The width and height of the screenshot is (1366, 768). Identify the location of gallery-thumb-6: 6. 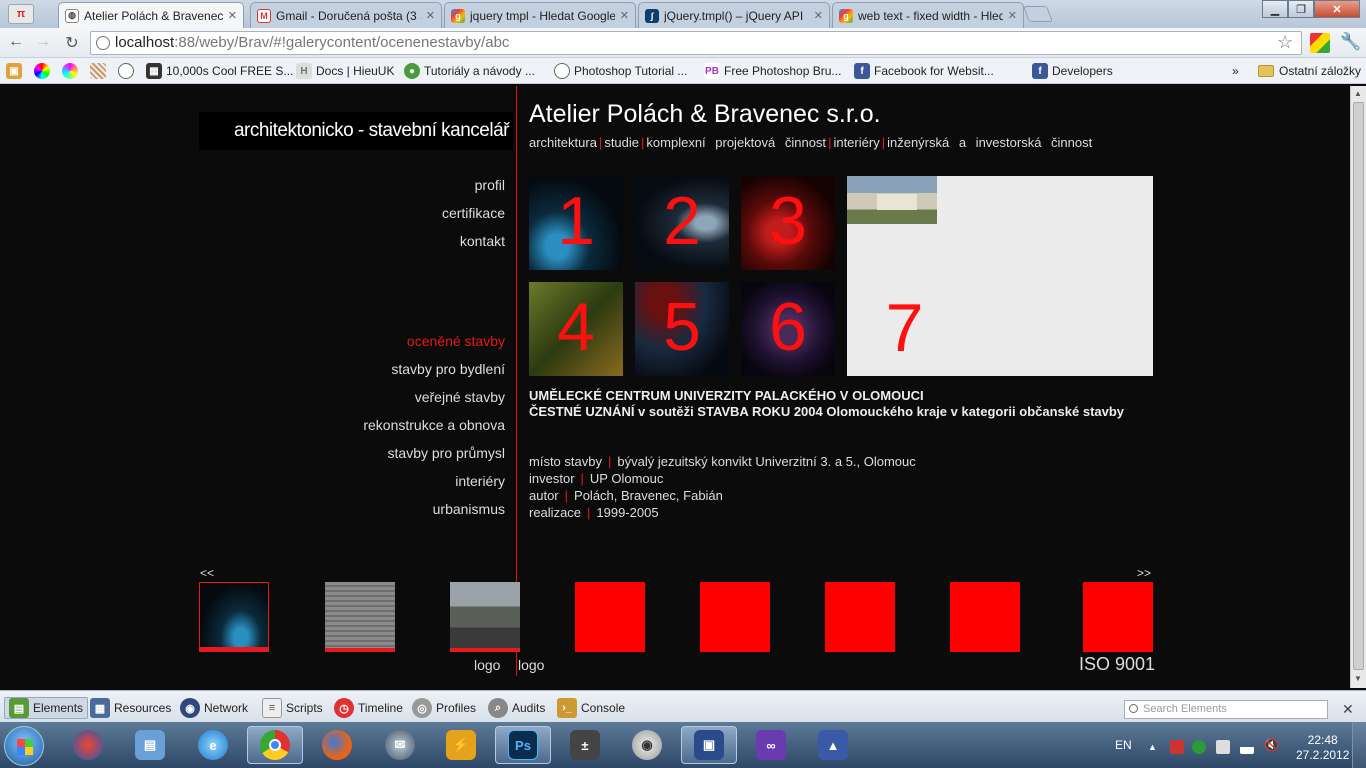
(788, 329).